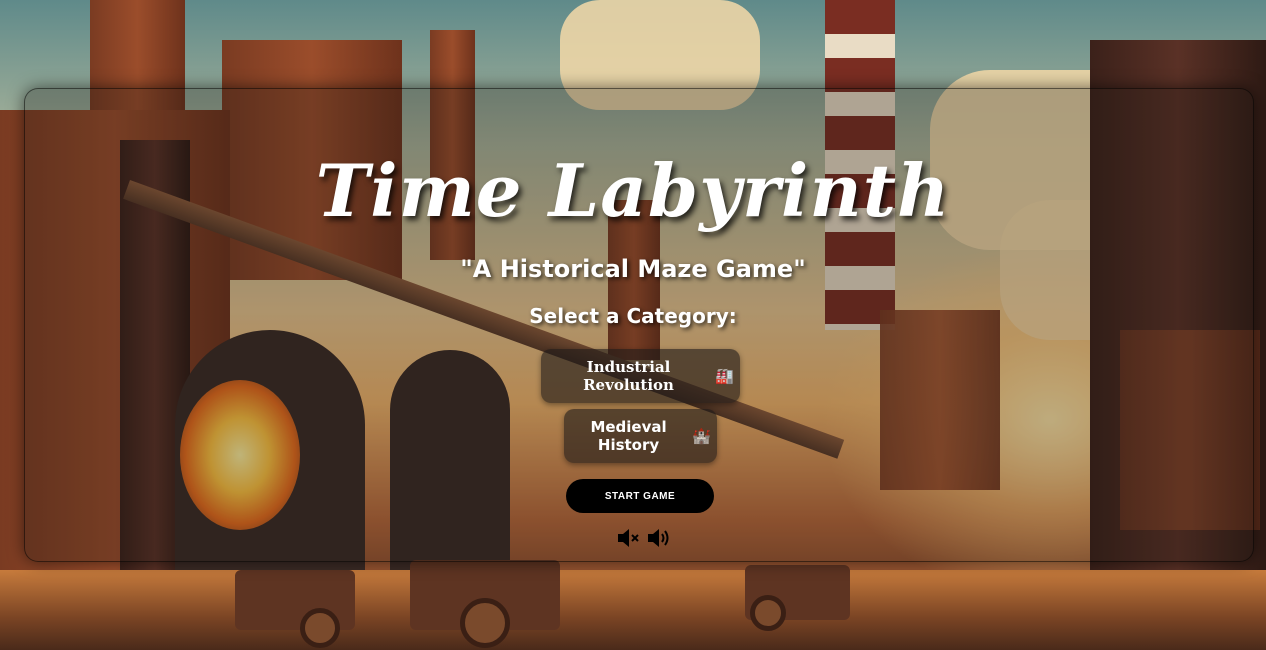  Describe the element at coordinates (633, 190) in the screenshot. I see `game-title: Time Labyrinth` at that location.